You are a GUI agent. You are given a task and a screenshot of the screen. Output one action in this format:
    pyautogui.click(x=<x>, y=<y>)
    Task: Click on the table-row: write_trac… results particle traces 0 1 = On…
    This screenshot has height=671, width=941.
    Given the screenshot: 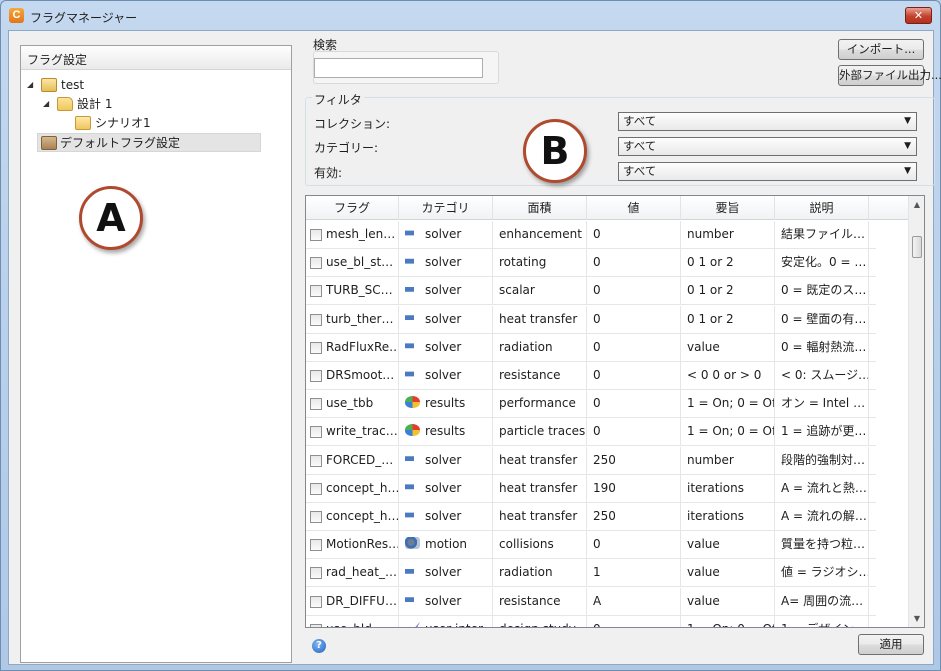 What is the action you would take?
    pyautogui.click(x=591, y=432)
    